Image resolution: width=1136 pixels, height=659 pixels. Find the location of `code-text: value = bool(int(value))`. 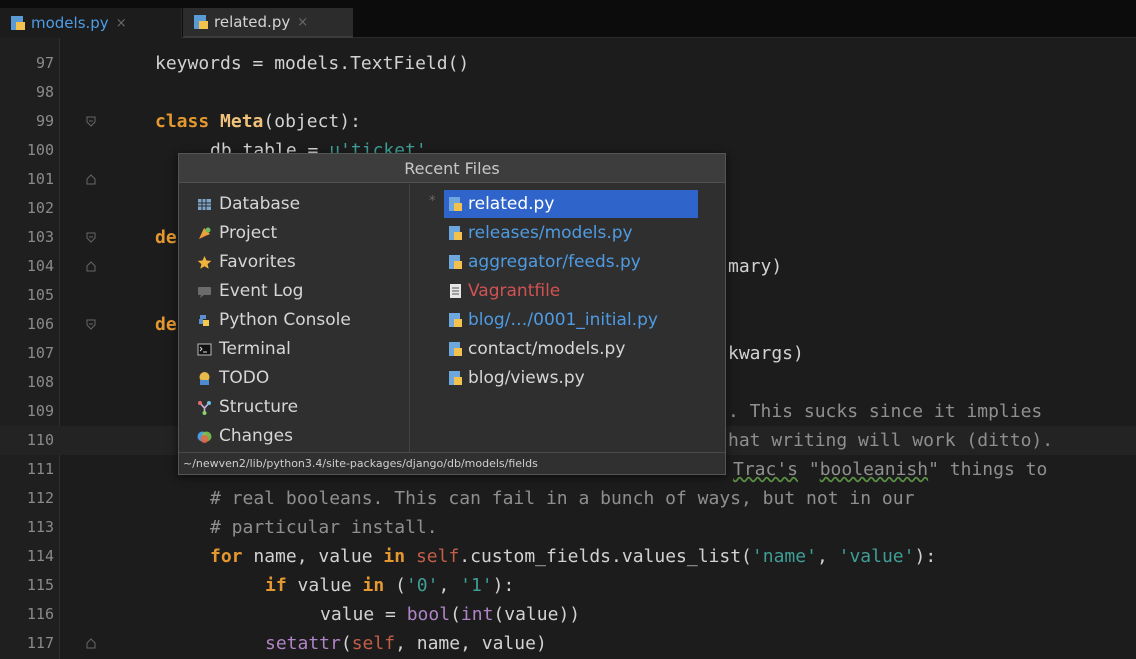

code-text: value = bool(int(value)) is located at coordinates (450, 614).